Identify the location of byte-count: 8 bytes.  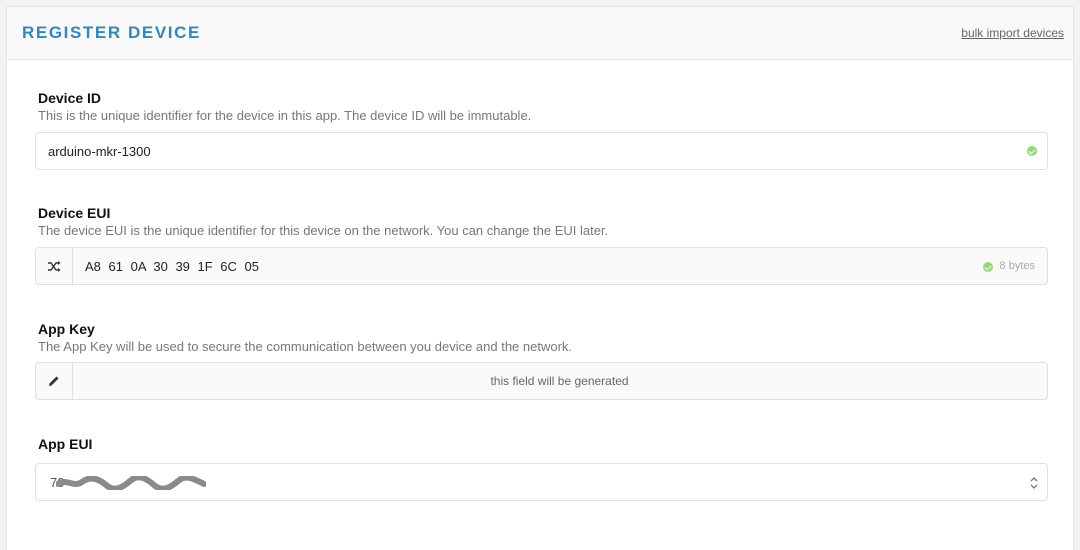
(1017, 266).